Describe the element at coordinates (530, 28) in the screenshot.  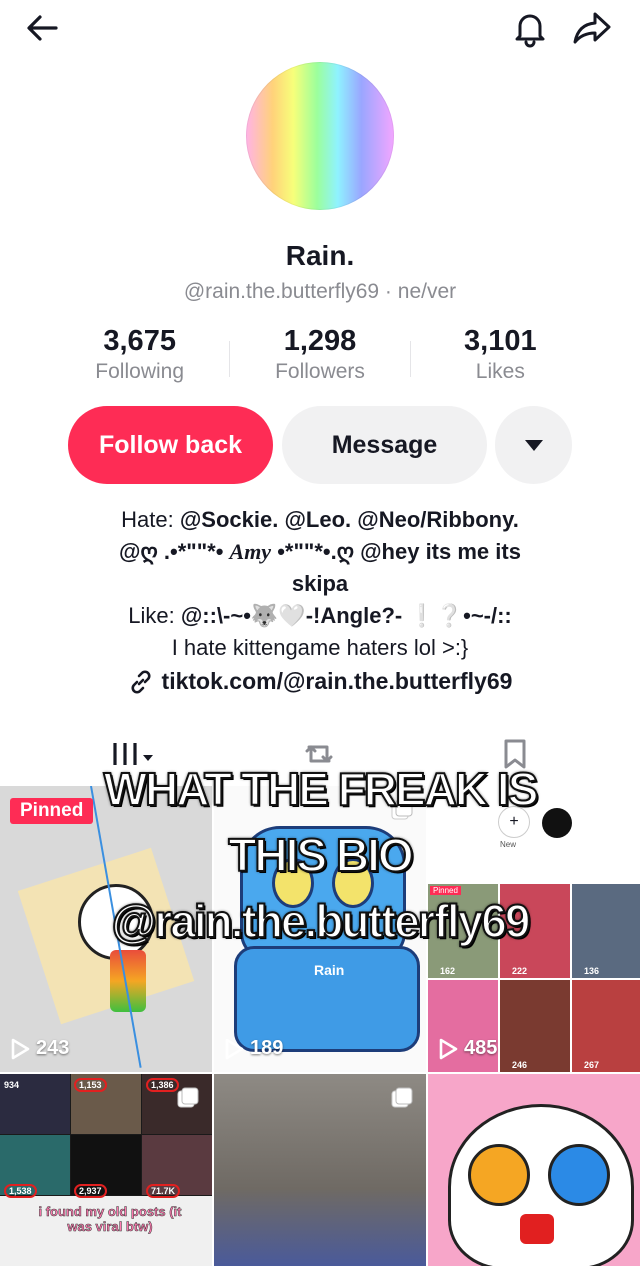
I see `bell-icon` at that location.